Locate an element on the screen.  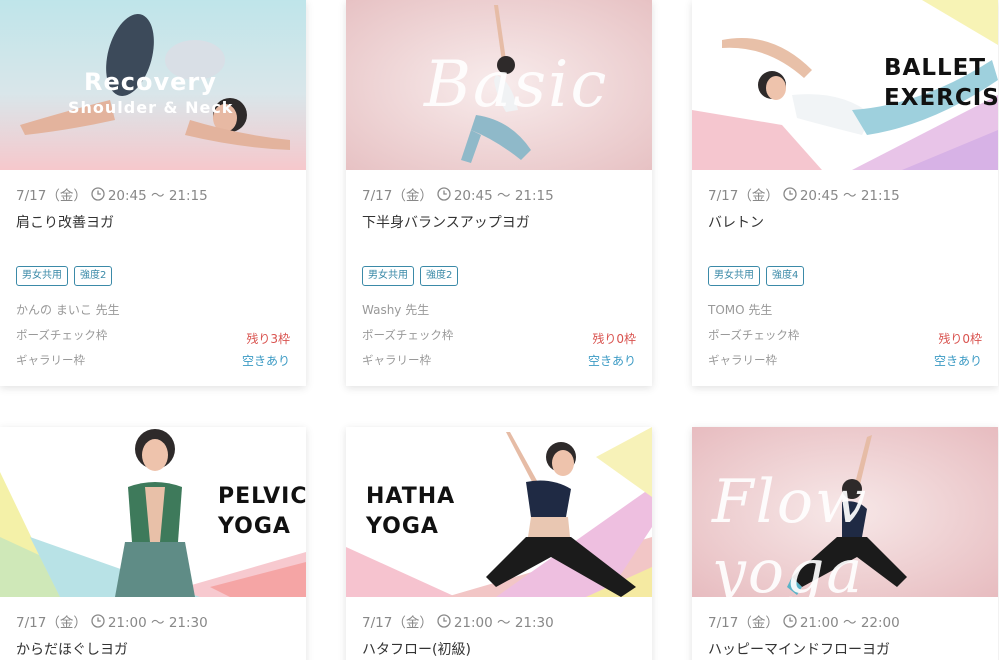
thumbnail-title: Basic is located at coordinates (516, 85).